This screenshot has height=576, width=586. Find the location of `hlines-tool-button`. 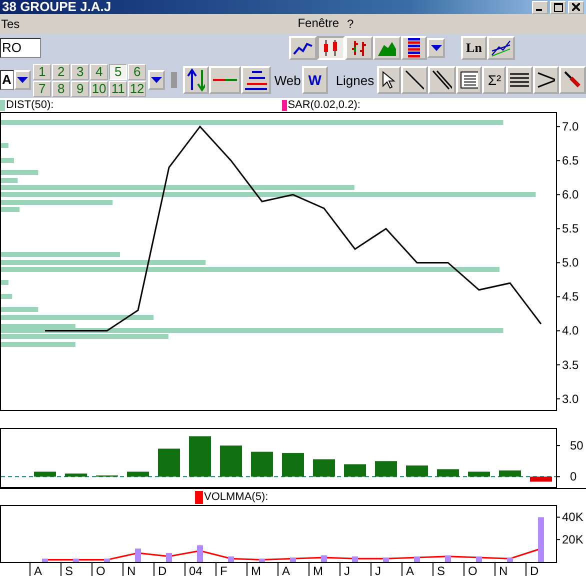

hlines-tool-button is located at coordinates (519, 80).